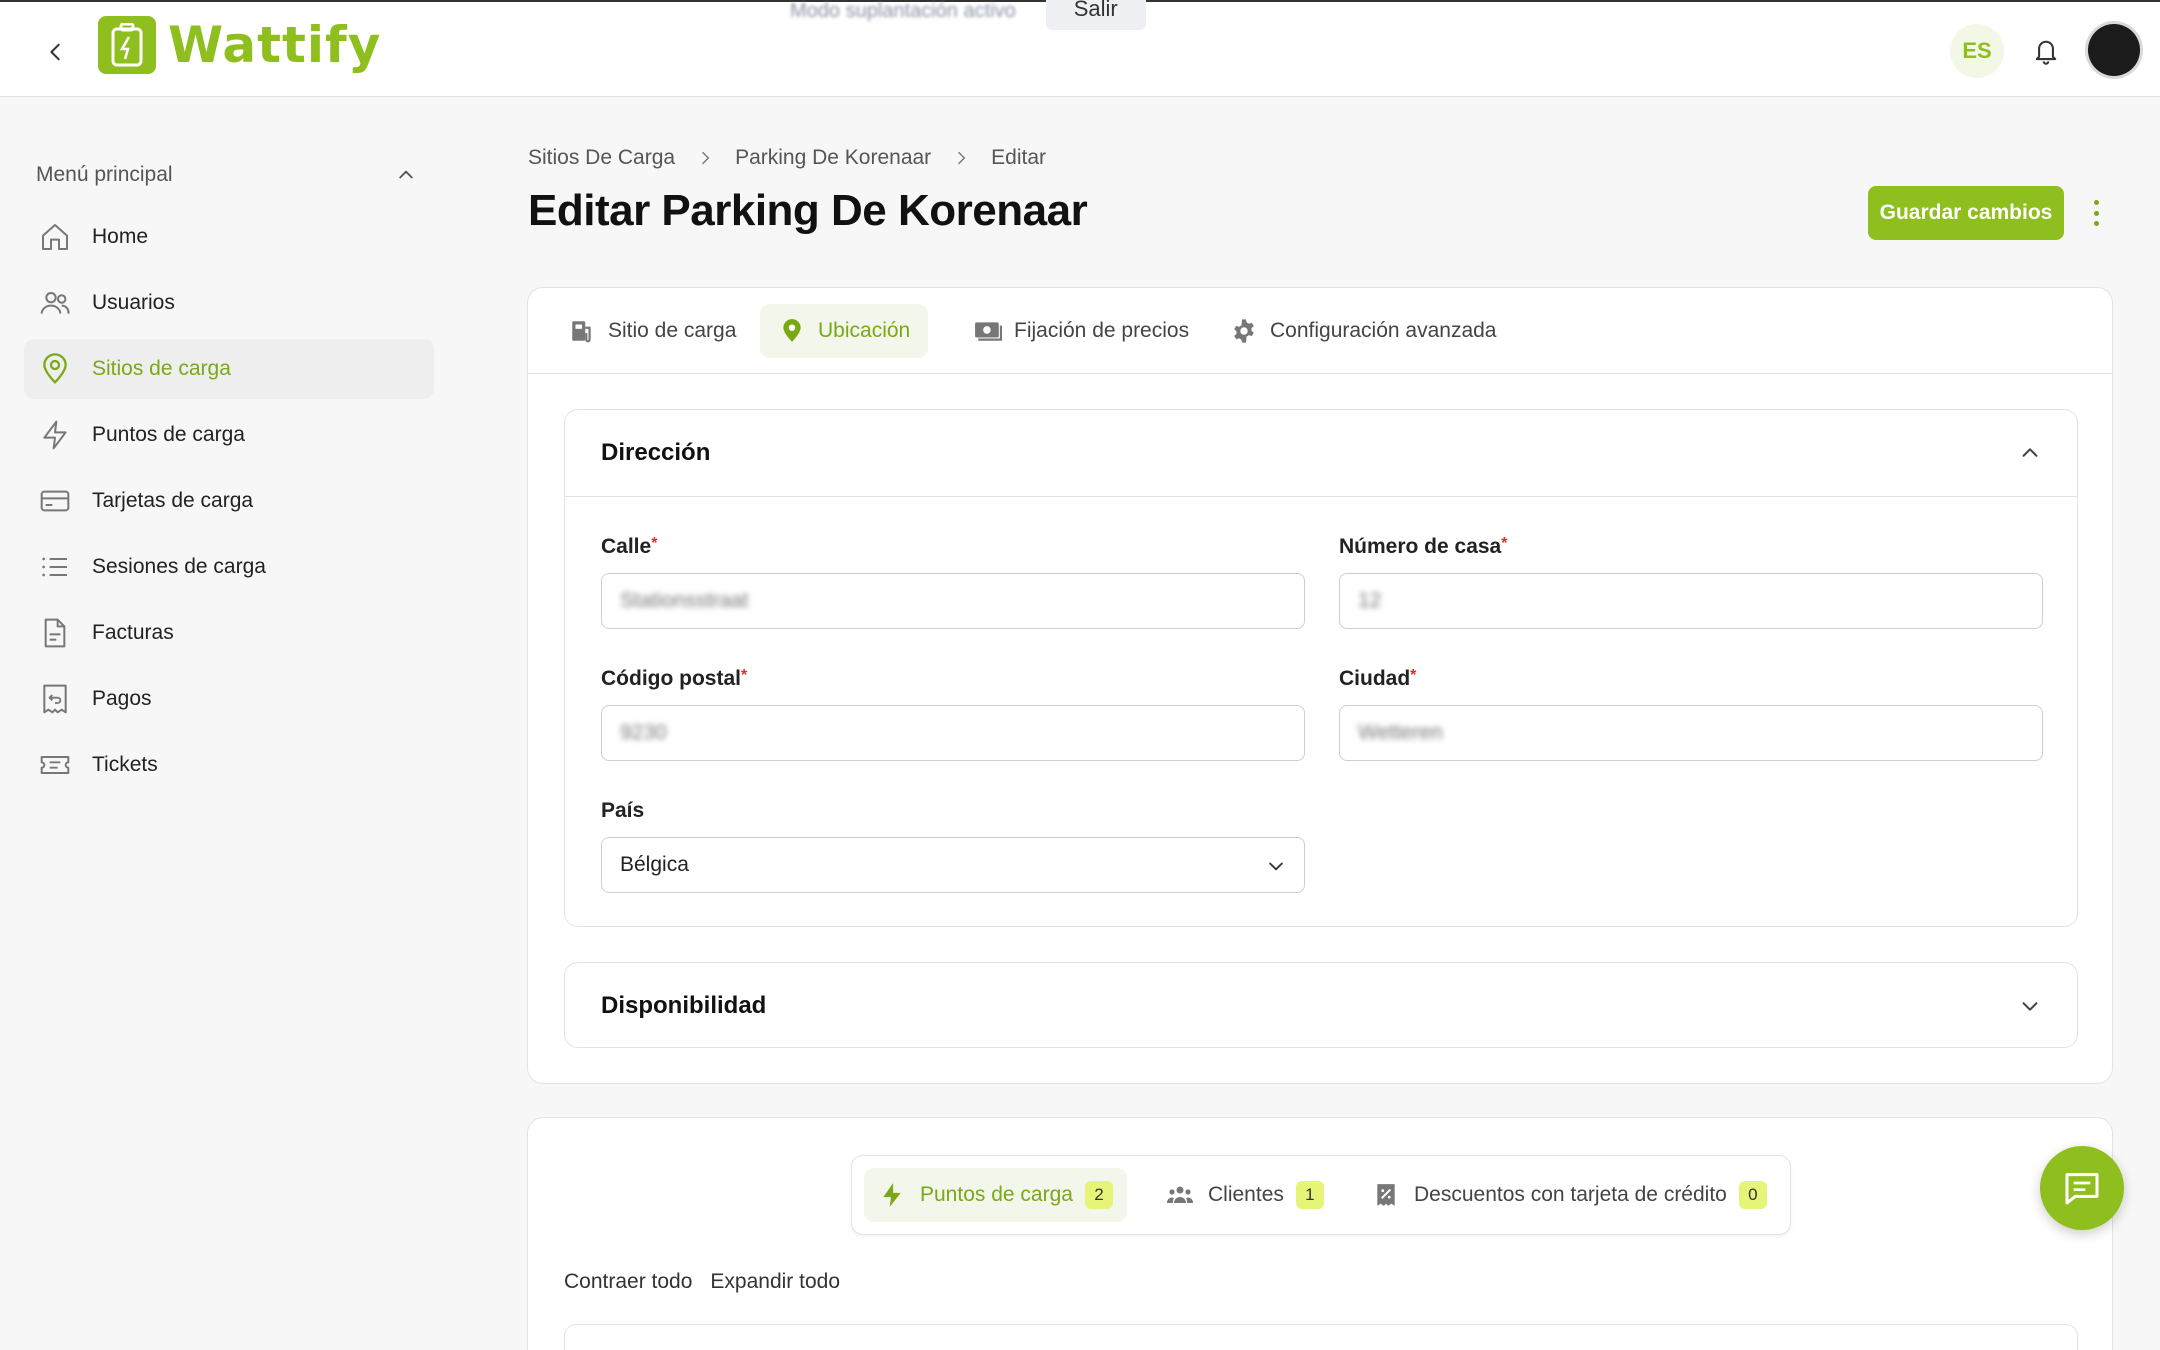  I want to click on home-icon, so click(55, 237).